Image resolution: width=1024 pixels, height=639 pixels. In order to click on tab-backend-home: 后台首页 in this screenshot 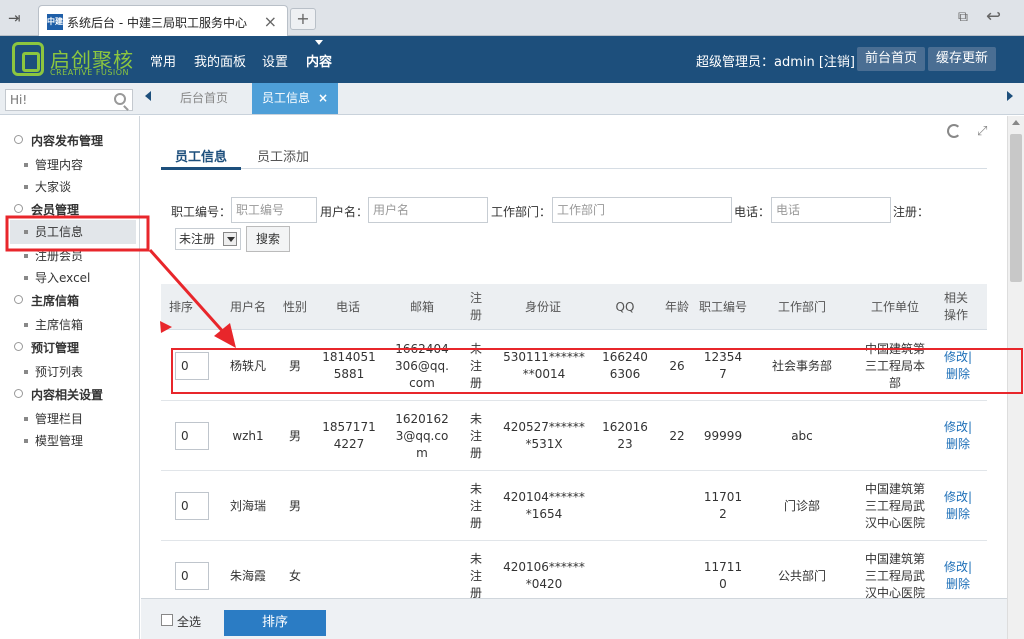, I will do `click(204, 98)`.